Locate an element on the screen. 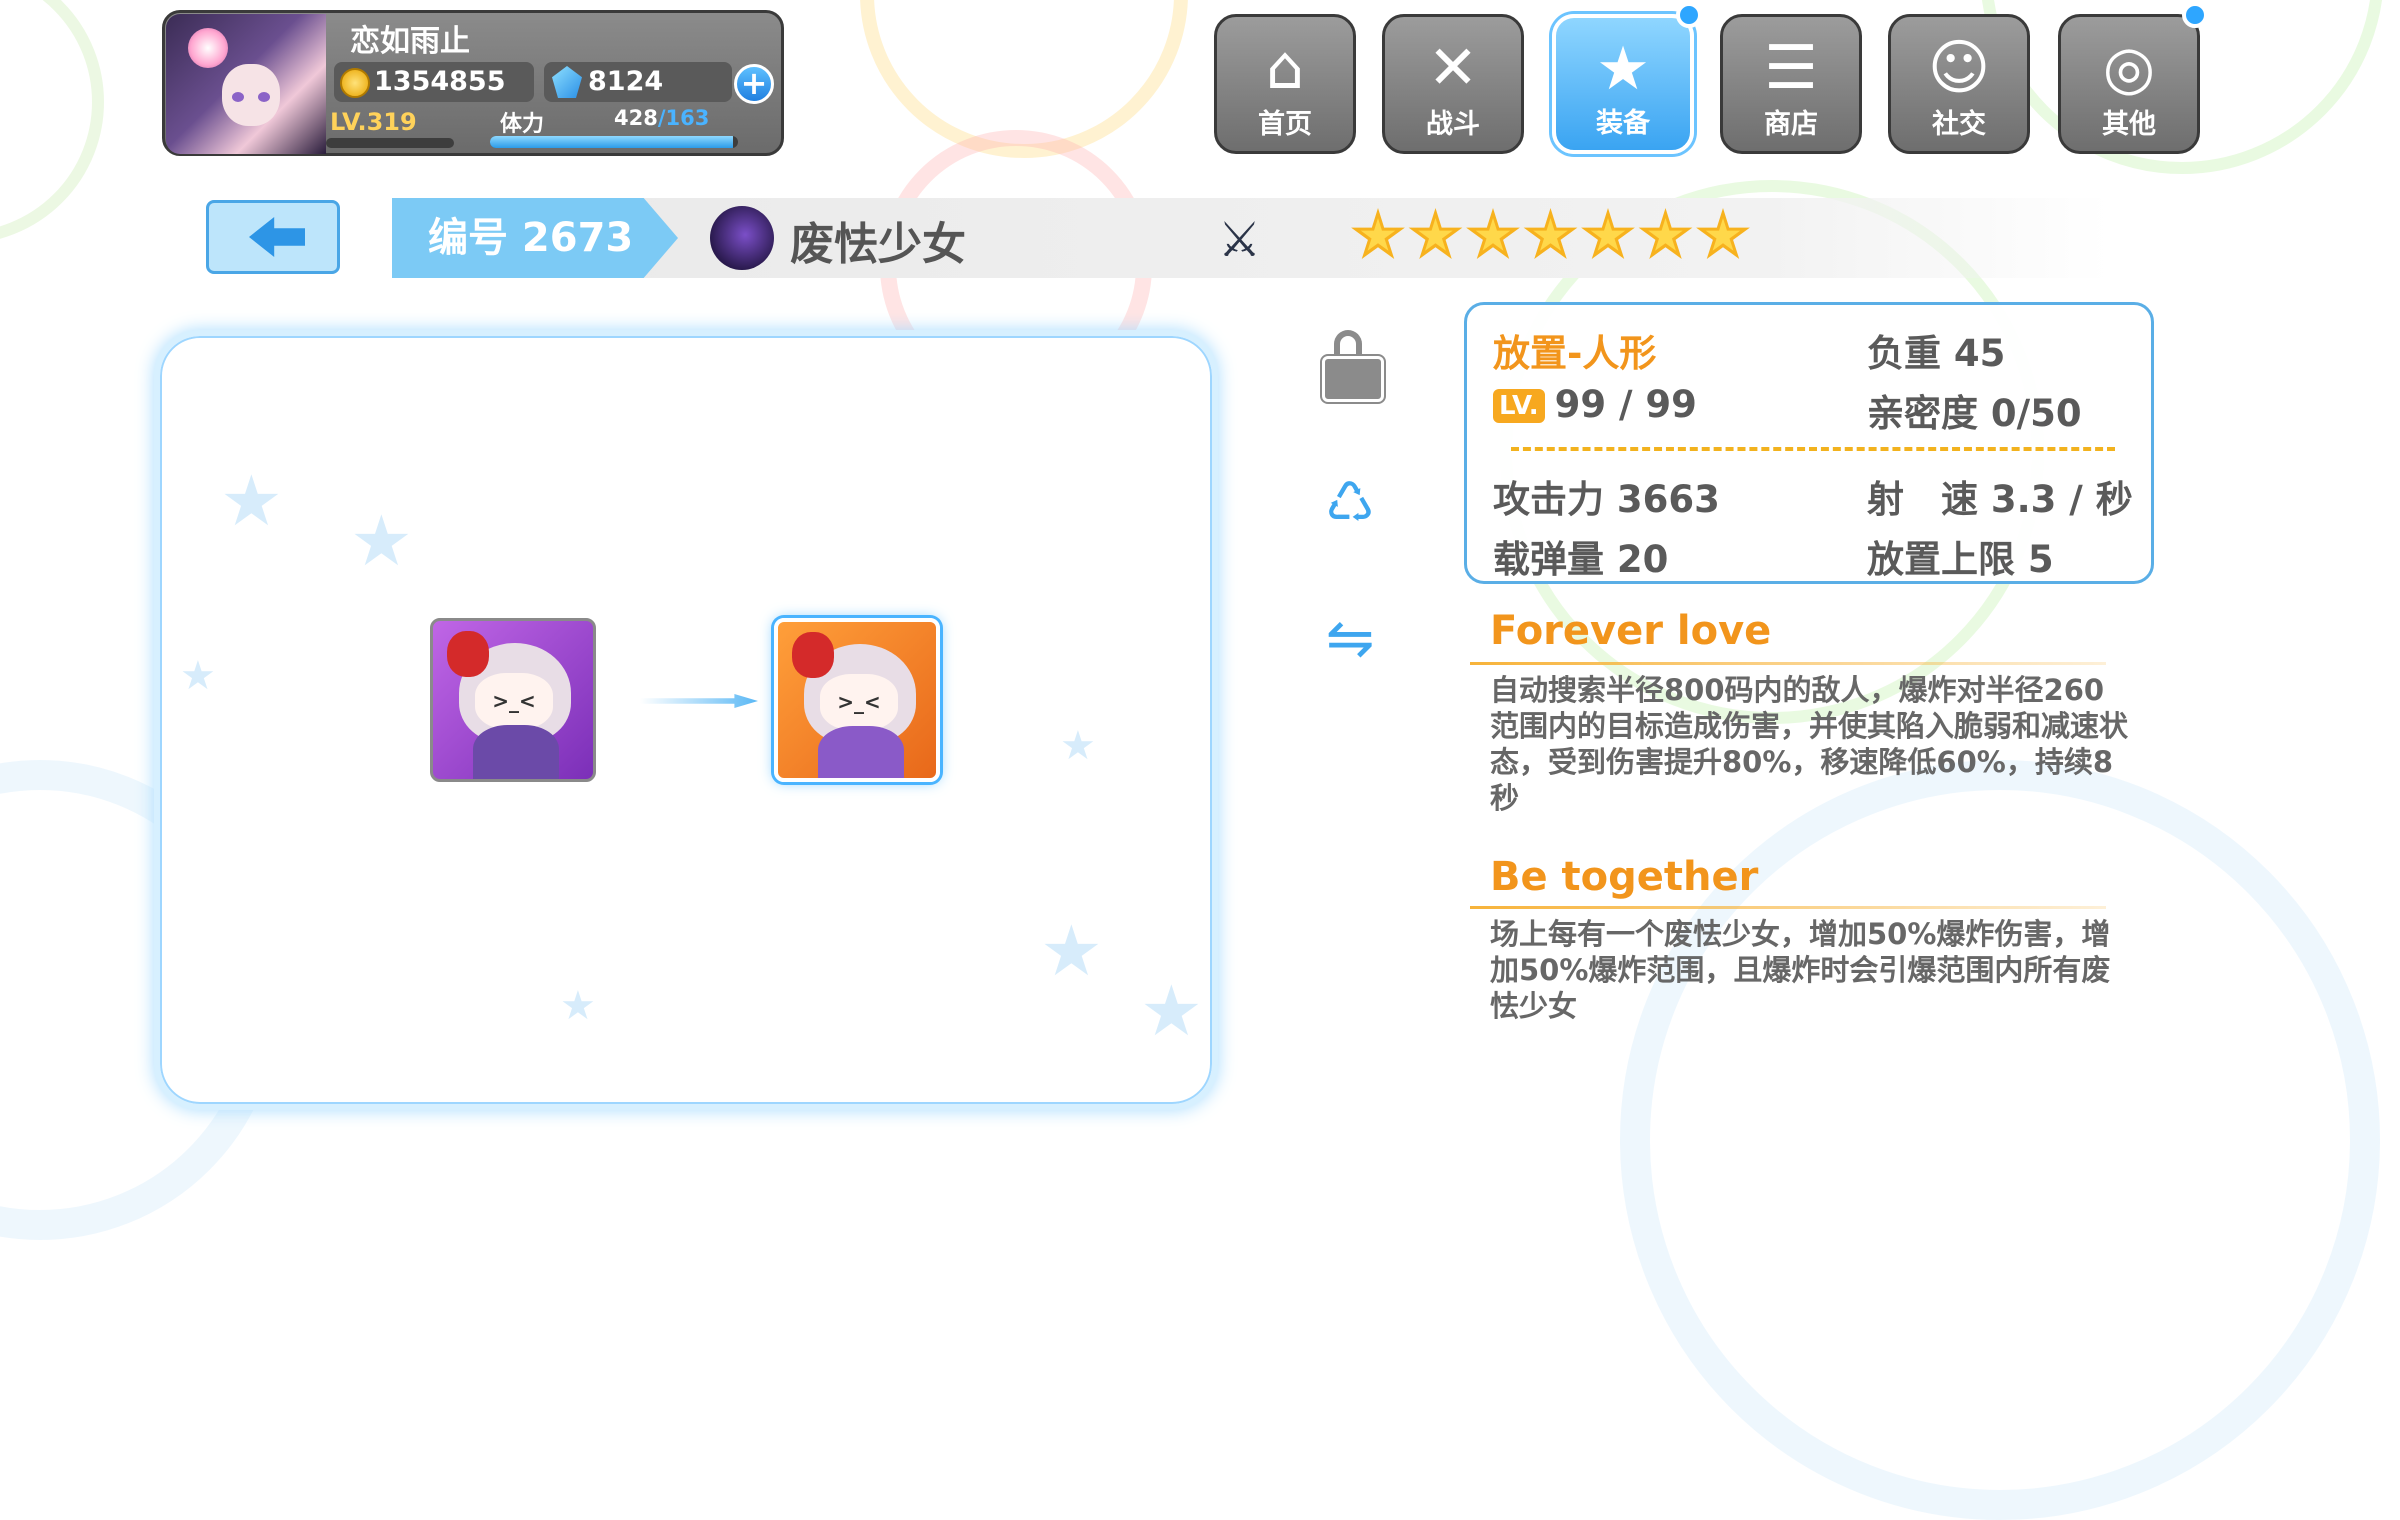  stamina-max: /163 is located at coordinates (683, 118).